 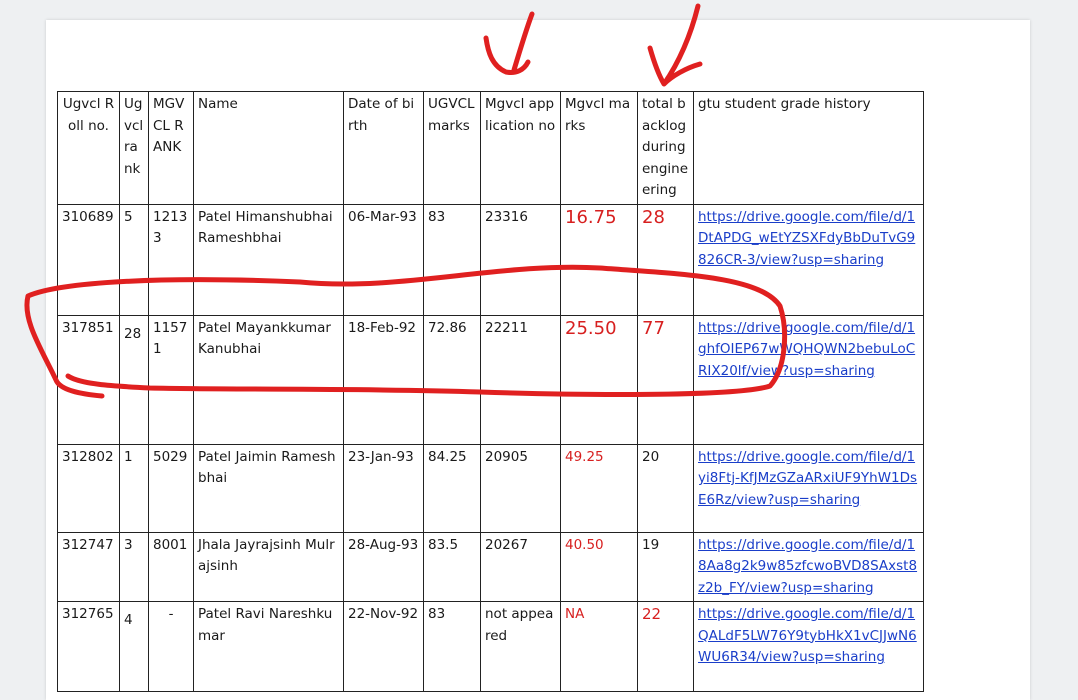 What do you see at coordinates (665, 148) in the screenshot?
I see `header-backlog: total backlog during engineering` at bounding box center [665, 148].